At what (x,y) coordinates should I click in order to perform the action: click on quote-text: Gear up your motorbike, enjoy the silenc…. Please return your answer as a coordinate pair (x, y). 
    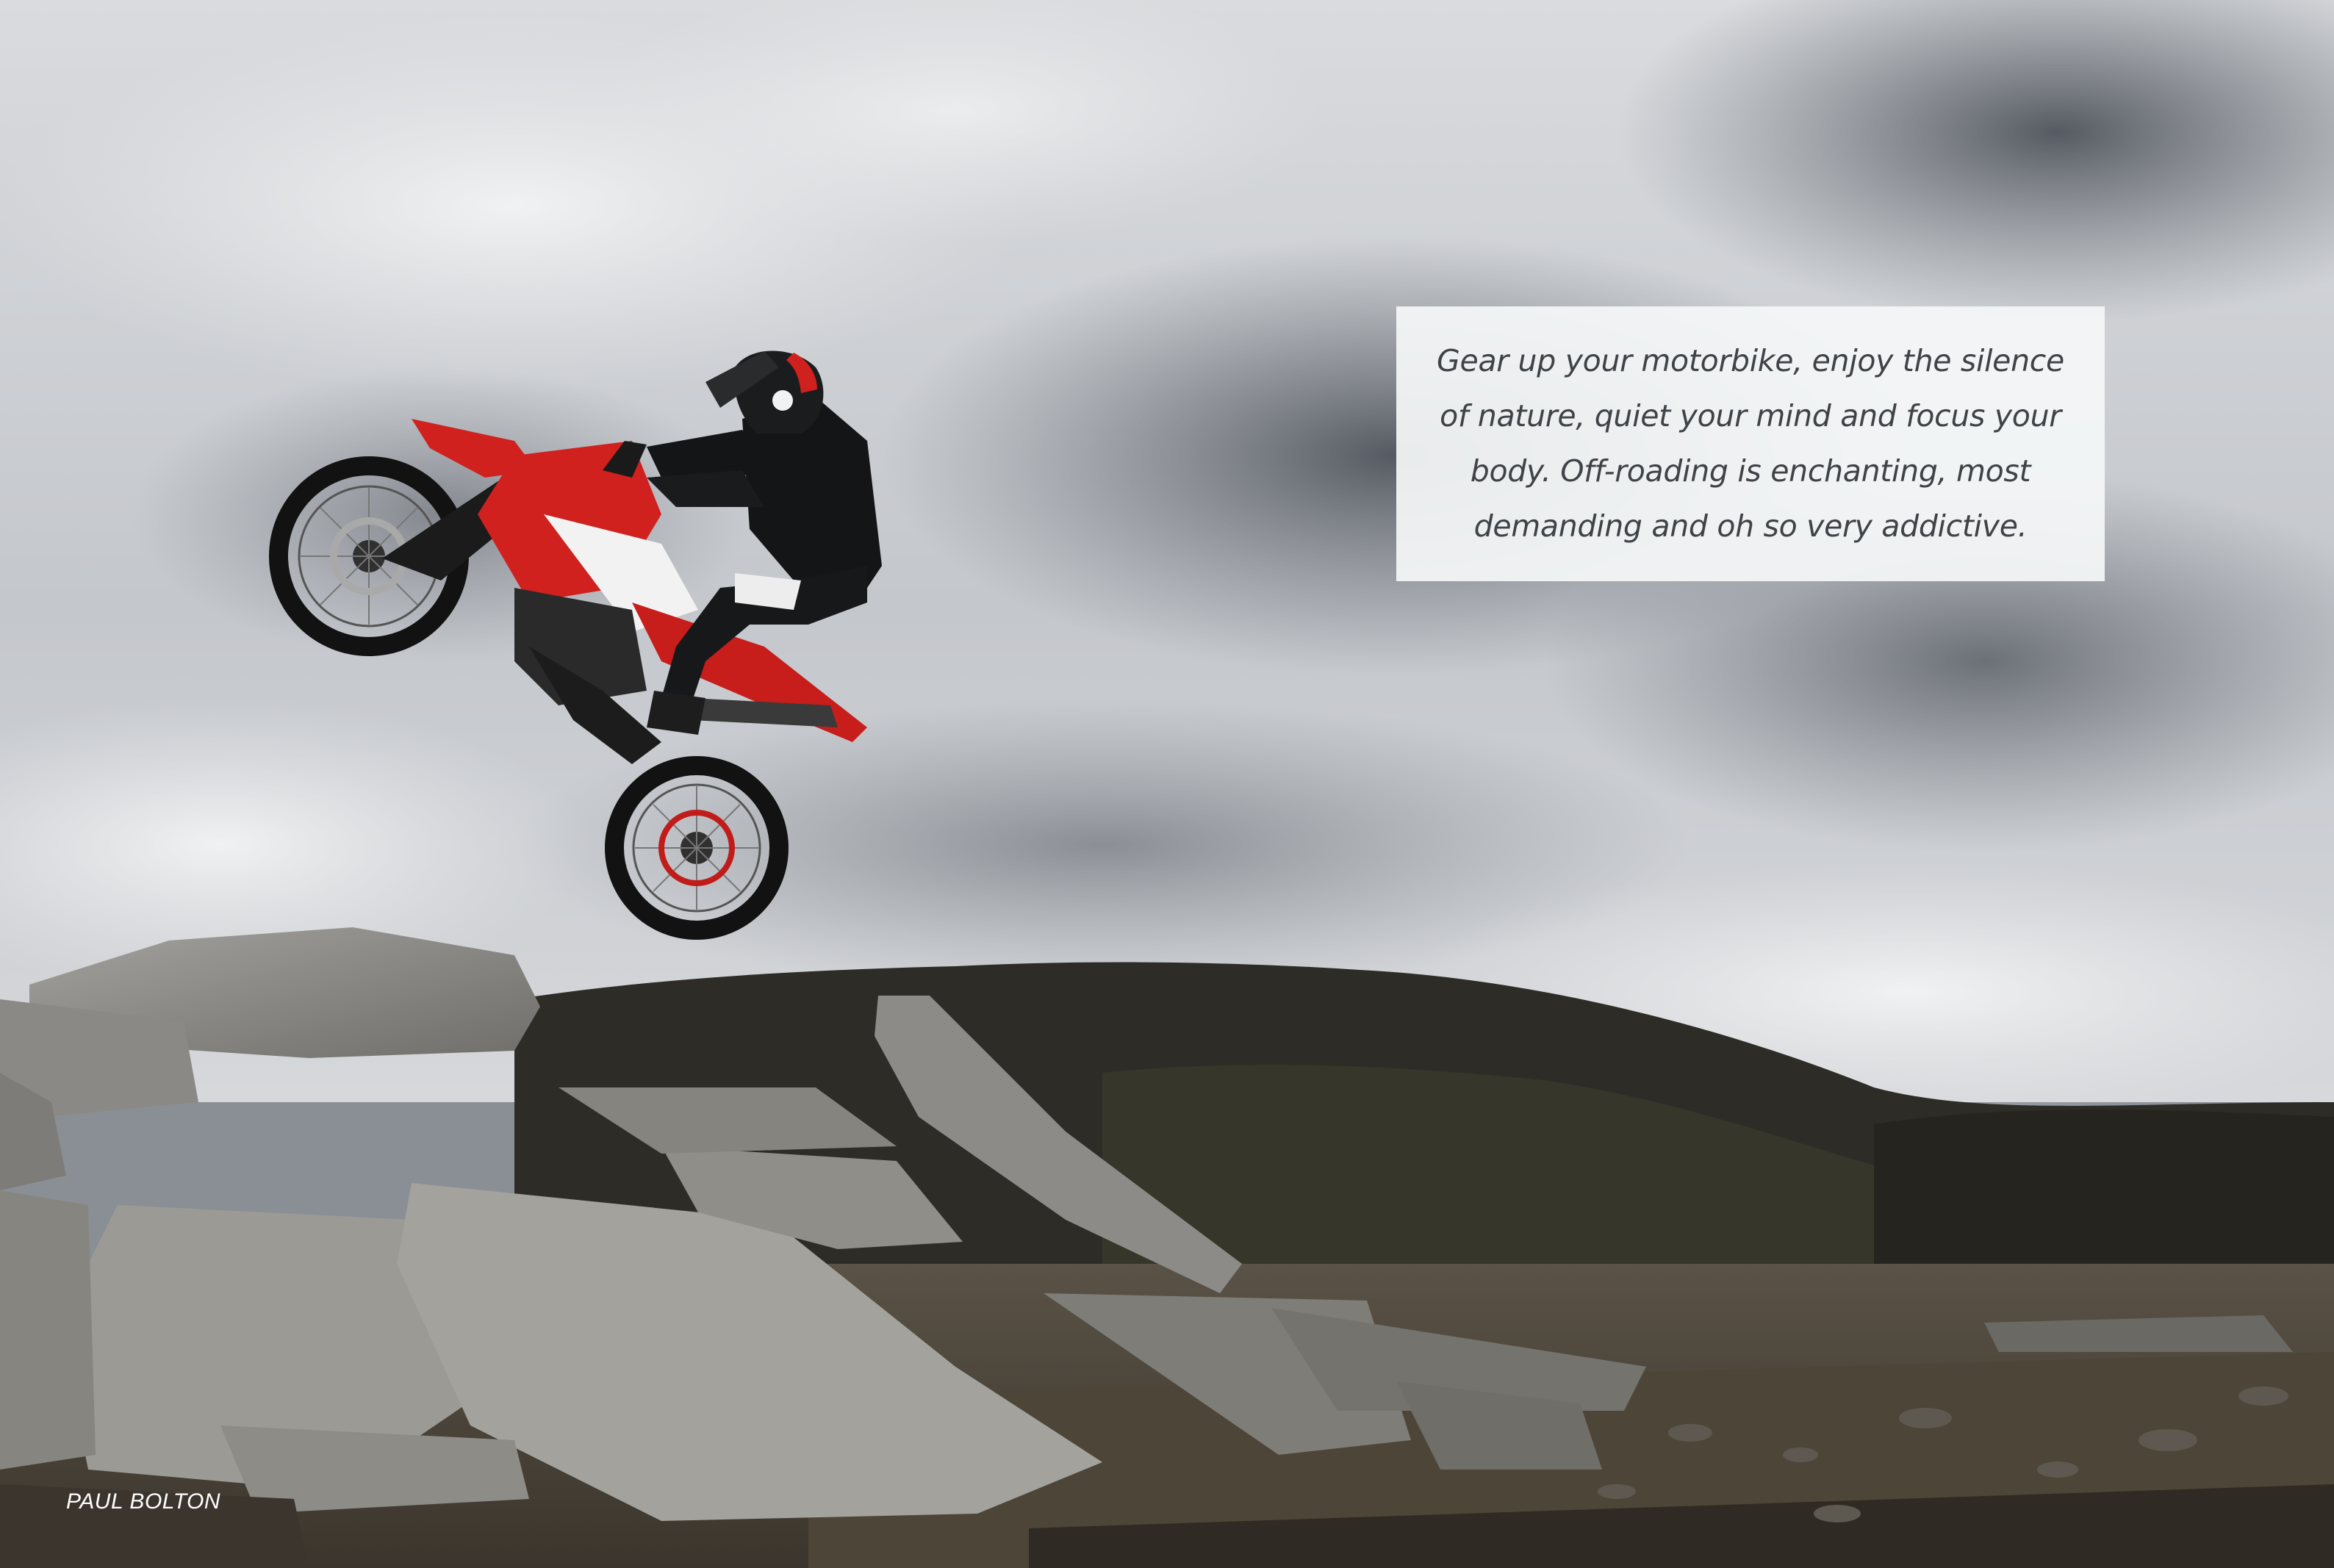
    Looking at the image, I should click on (1750, 444).